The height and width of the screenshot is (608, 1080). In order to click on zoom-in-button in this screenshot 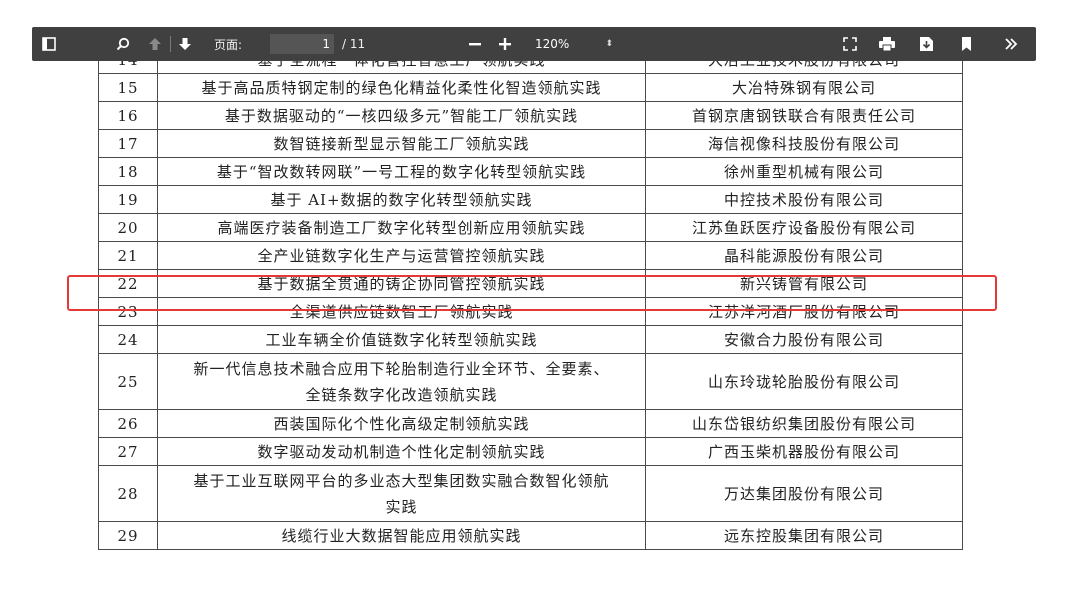, I will do `click(505, 44)`.